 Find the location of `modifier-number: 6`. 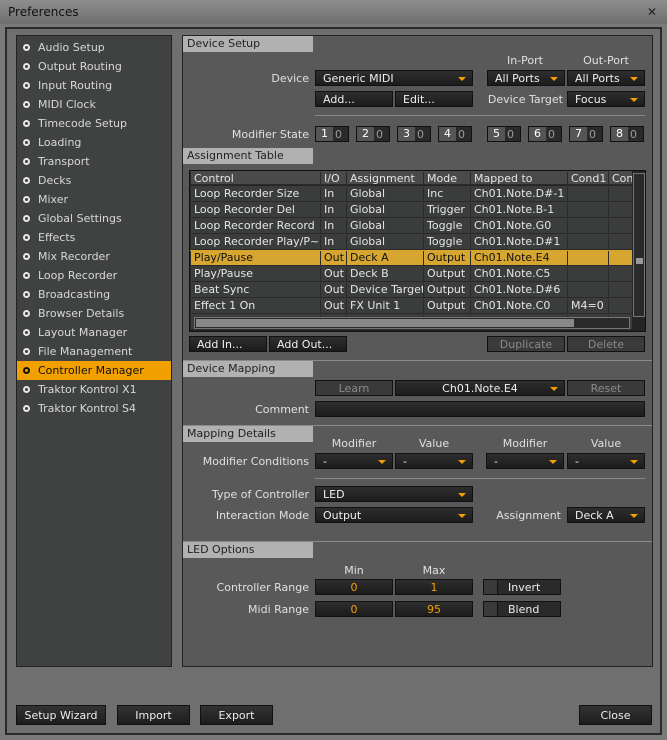

modifier-number: 6 is located at coordinates (537, 134).